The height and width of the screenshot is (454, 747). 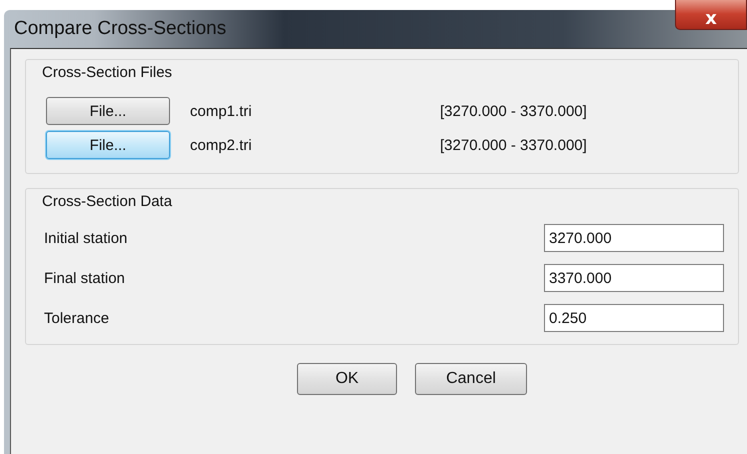 I want to click on ok-button: OK, so click(x=347, y=379).